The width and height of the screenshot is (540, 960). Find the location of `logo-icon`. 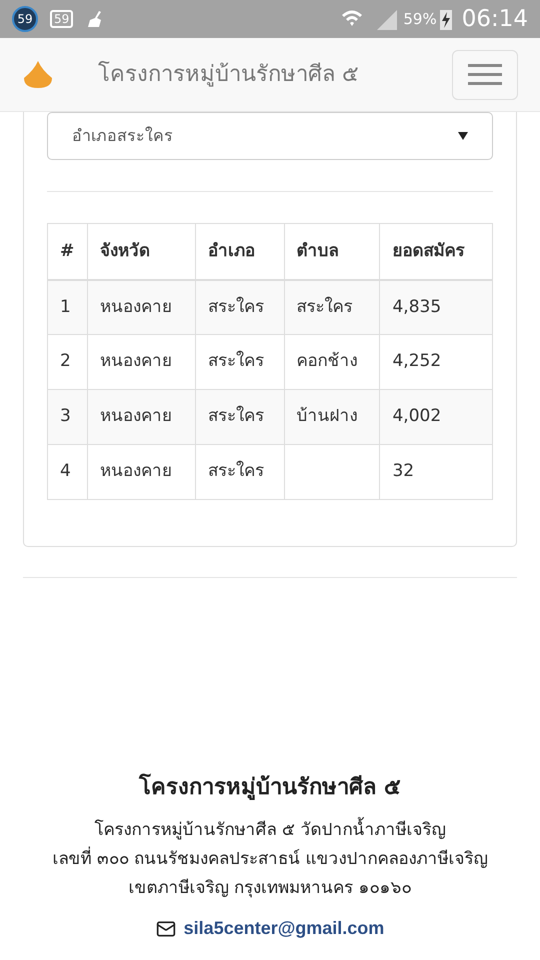

logo-icon is located at coordinates (38, 75).